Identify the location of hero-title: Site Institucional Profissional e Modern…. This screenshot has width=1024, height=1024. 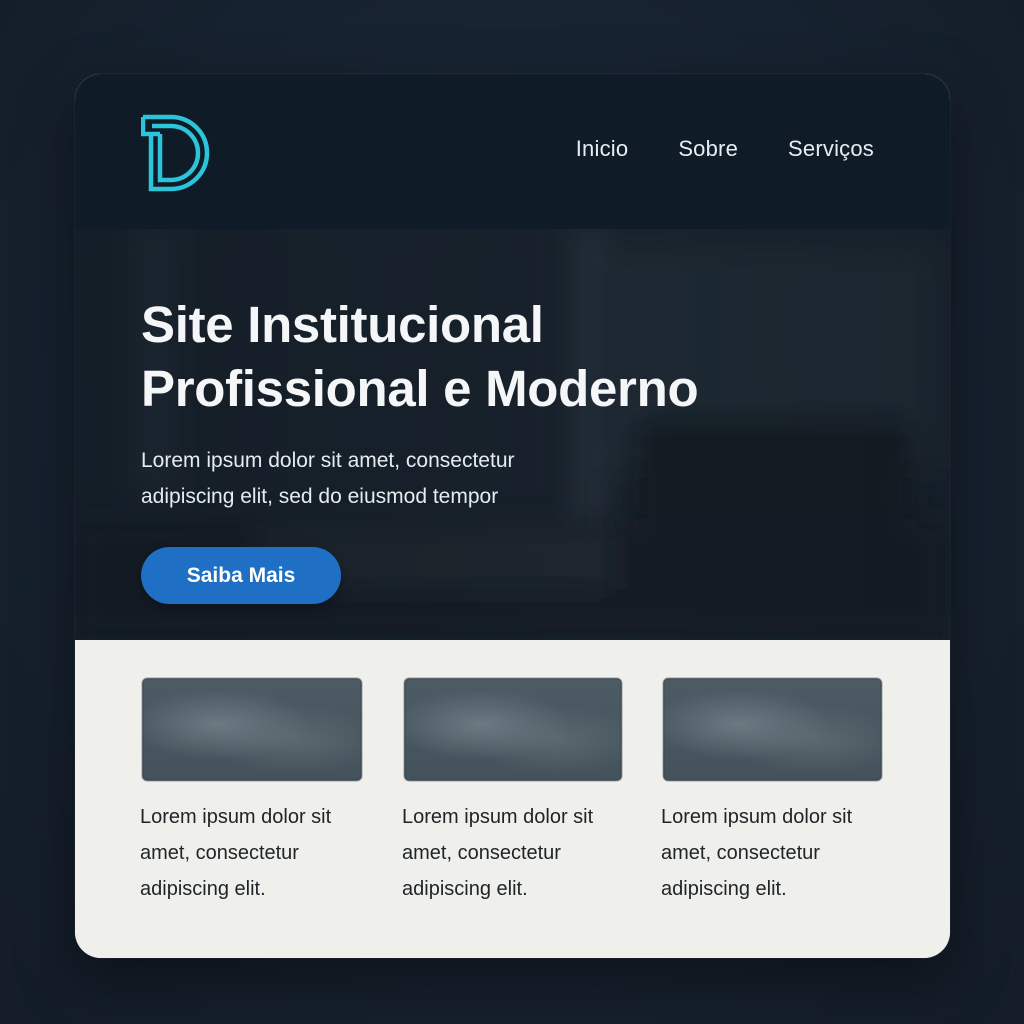
(420, 357).